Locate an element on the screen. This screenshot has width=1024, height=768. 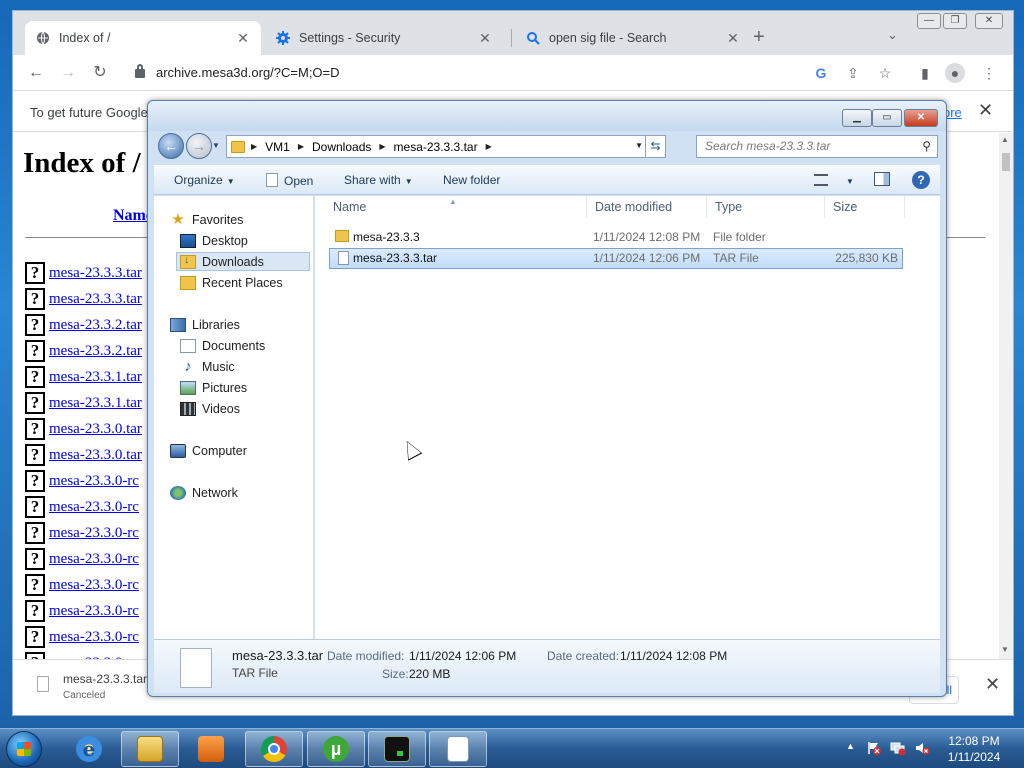
taskbar-file-explorer is located at coordinates (150, 749).